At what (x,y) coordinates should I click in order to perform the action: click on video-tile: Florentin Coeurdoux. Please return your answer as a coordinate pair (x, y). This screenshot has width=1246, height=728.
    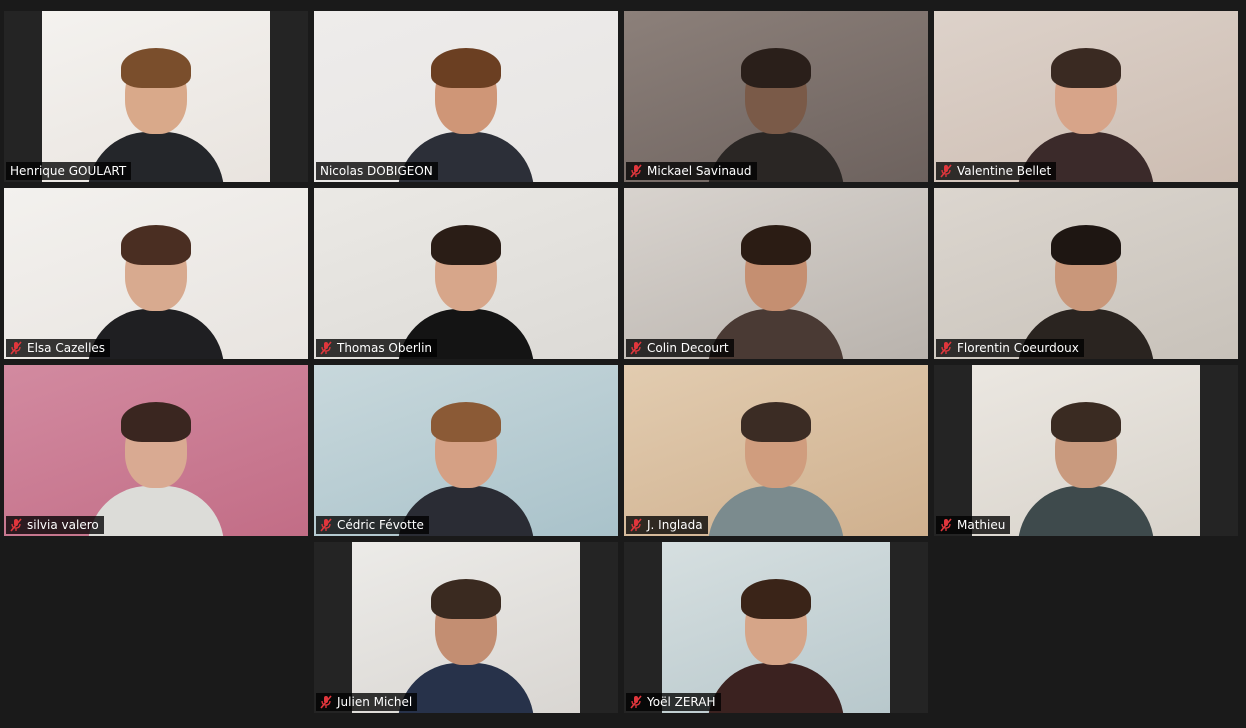
    Looking at the image, I should click on (1086, 273).